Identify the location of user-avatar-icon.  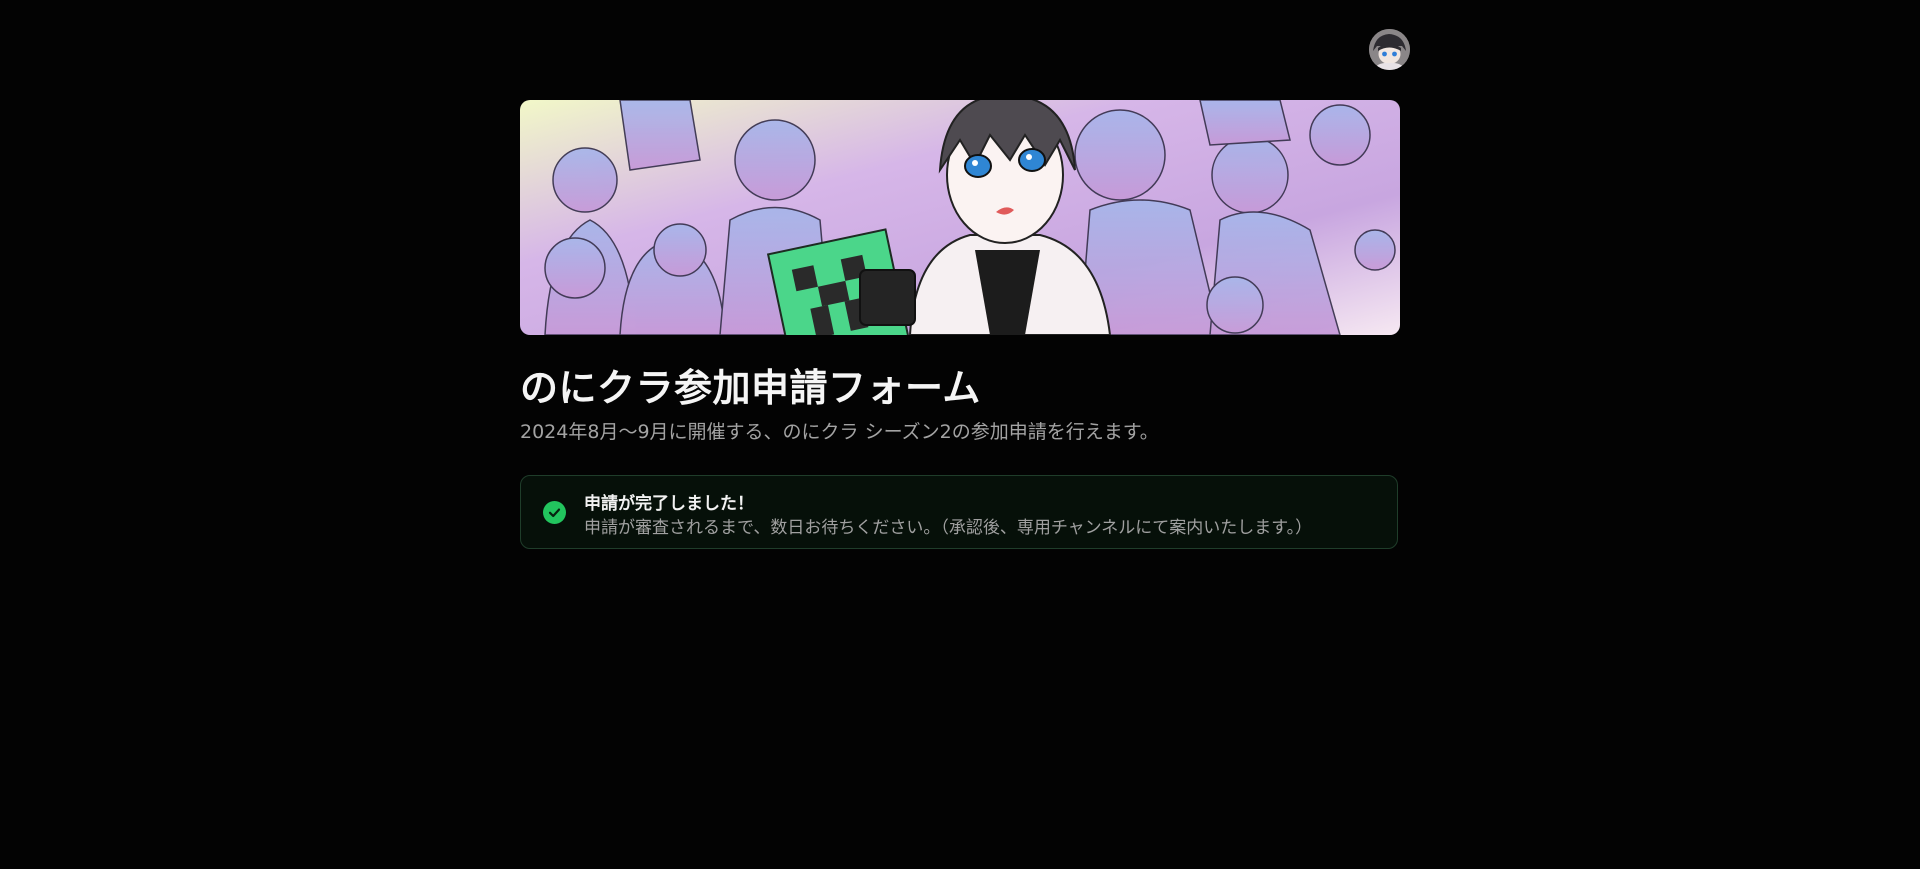
(1389, 49).